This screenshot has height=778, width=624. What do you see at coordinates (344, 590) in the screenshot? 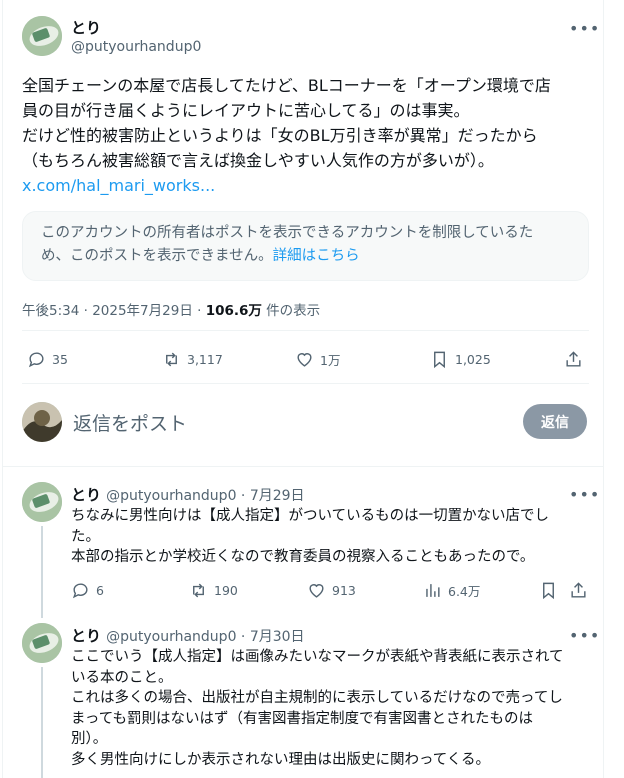
I see `like-count: 913` at bounding box center [344, 590].